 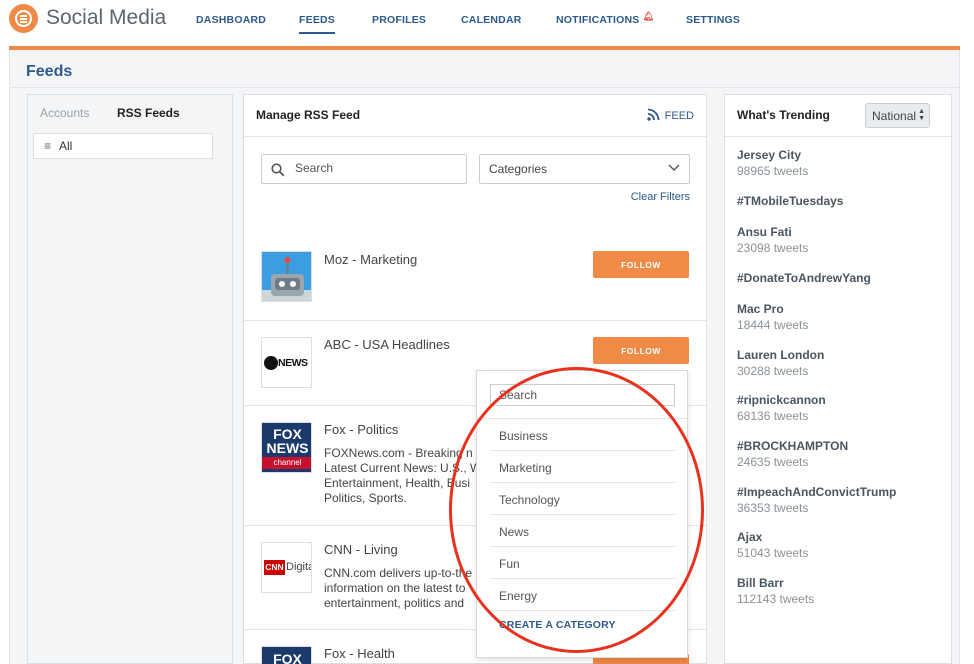 What do you see at coordinates (772, 317) in the screenshot?
I see `trending-item: Mac Pro 18444 tweets` at bounding box center [772, 317].